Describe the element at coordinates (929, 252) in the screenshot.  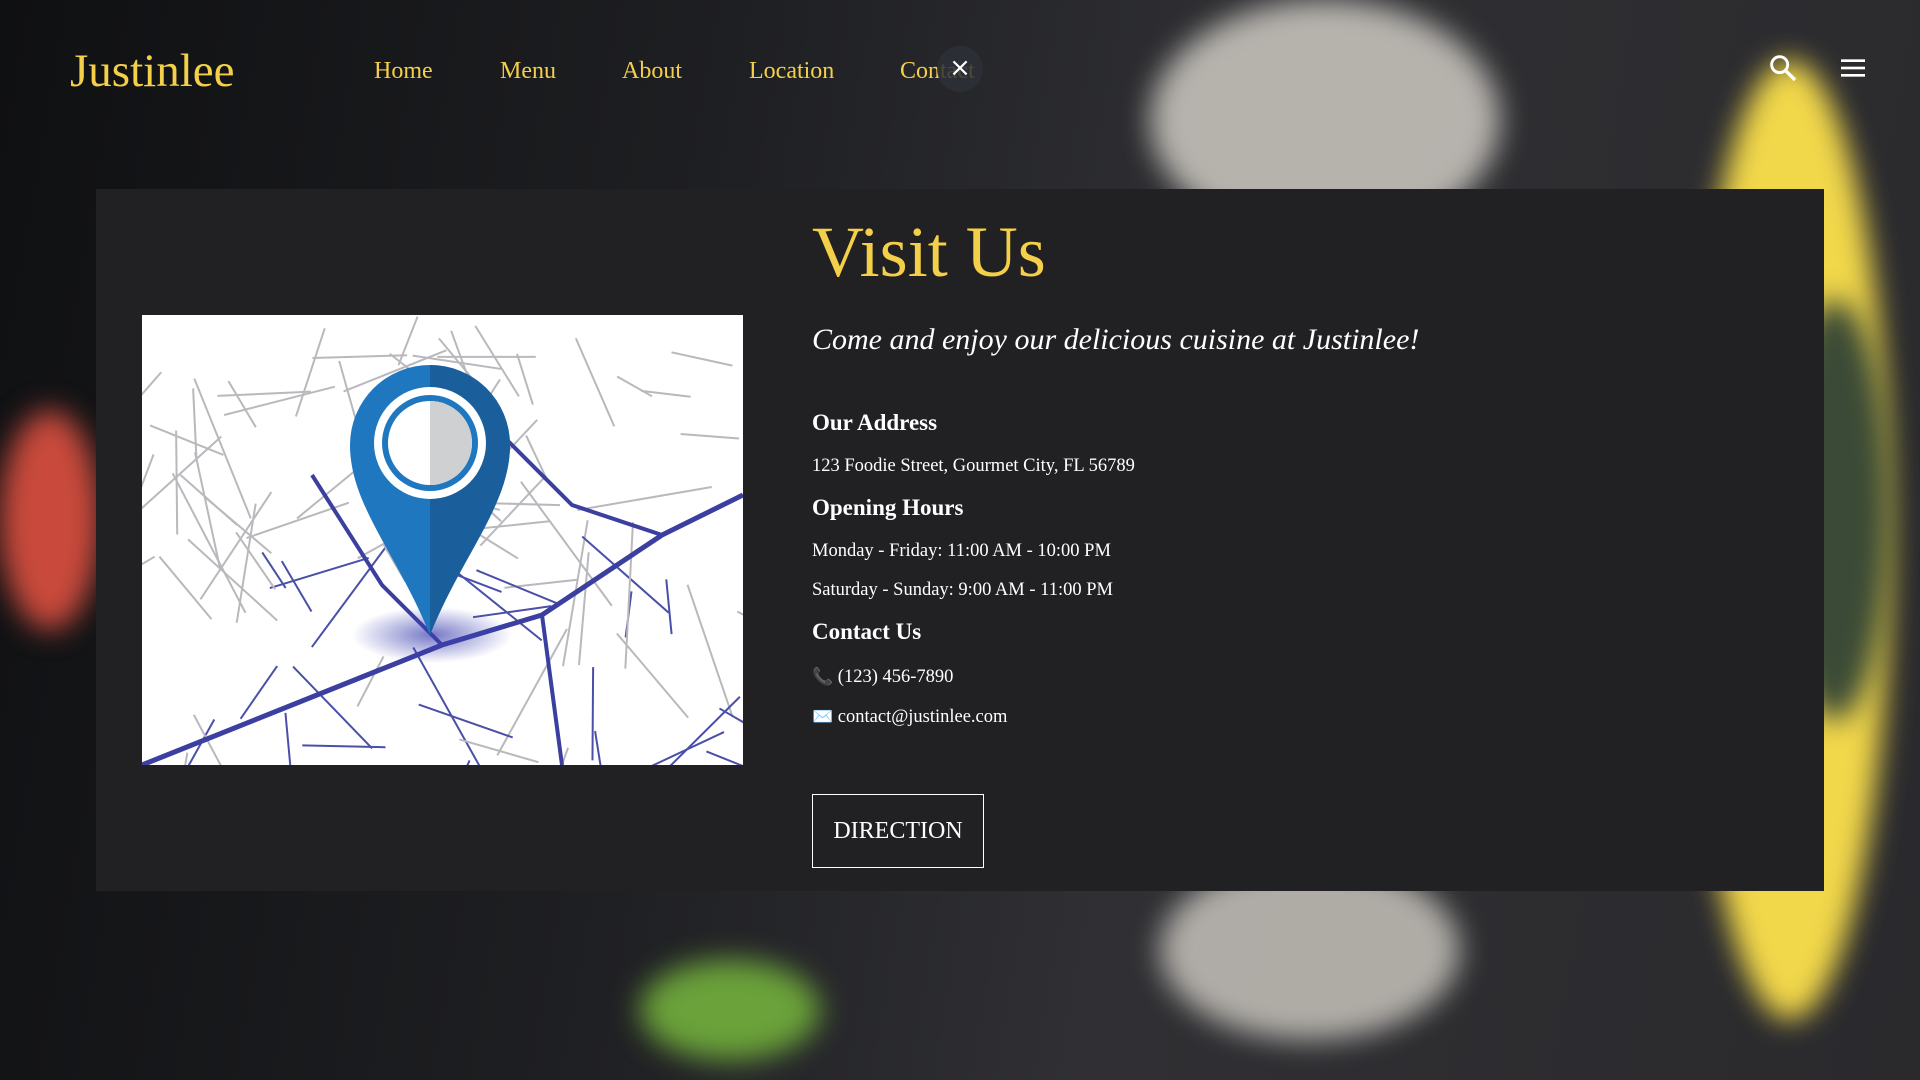
I see `page-title: Visit Us` at that location.